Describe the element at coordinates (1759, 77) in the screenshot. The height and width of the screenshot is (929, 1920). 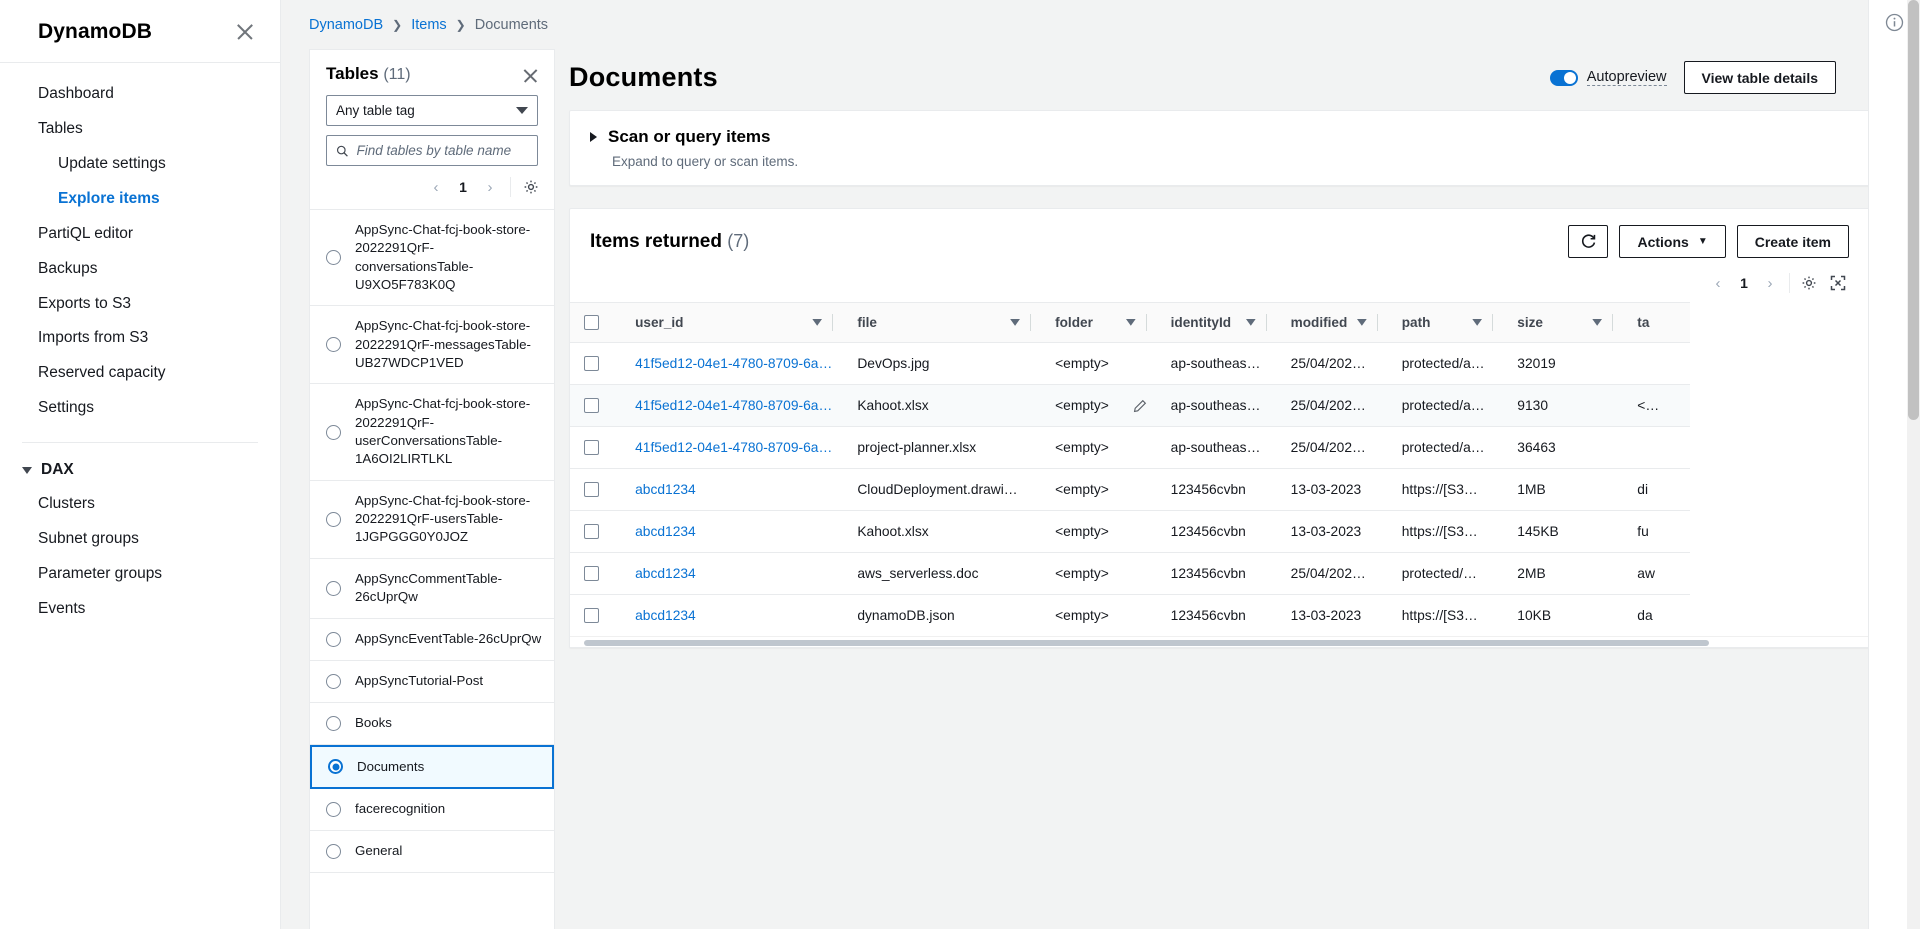
I see `view-table-details-button: View table details` at that location.